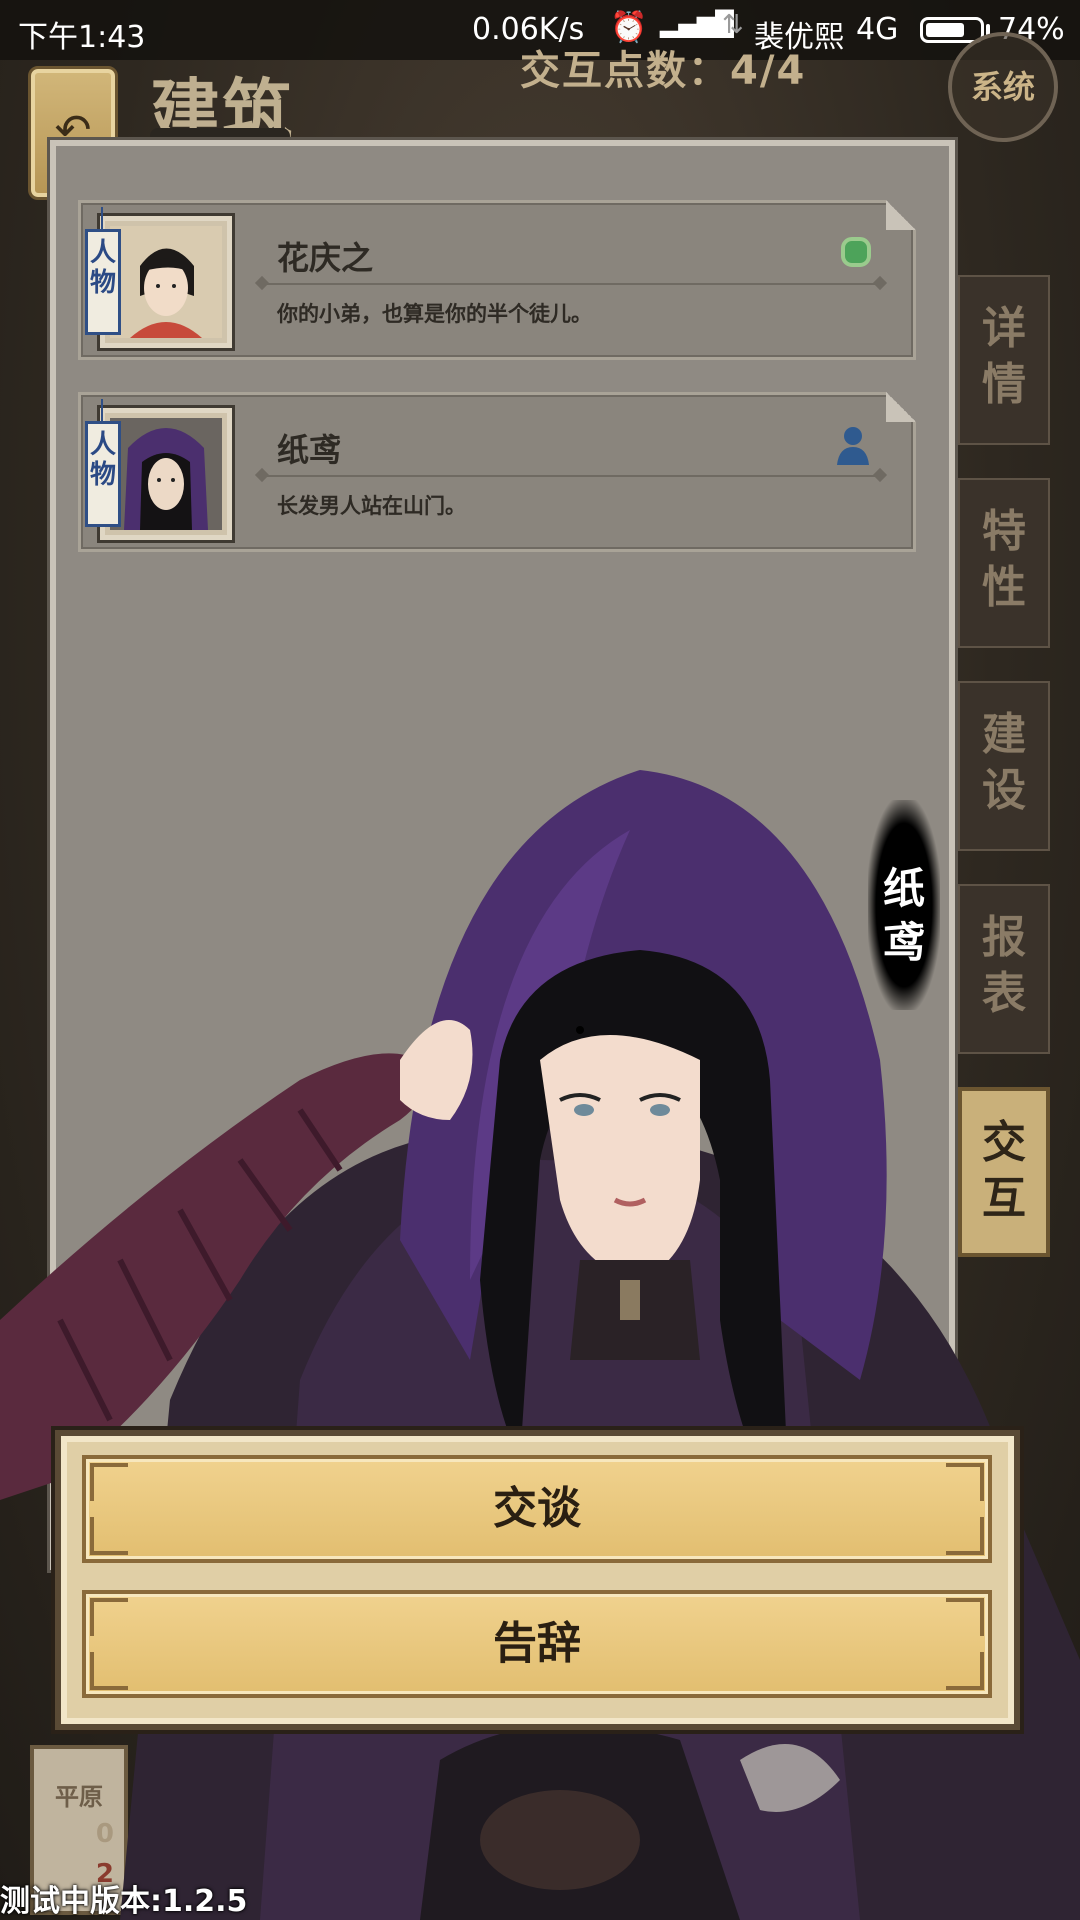 This screenshot has height=1920, width=1080. I want to click on tab-traits: 特 性, so click(1004, 563).